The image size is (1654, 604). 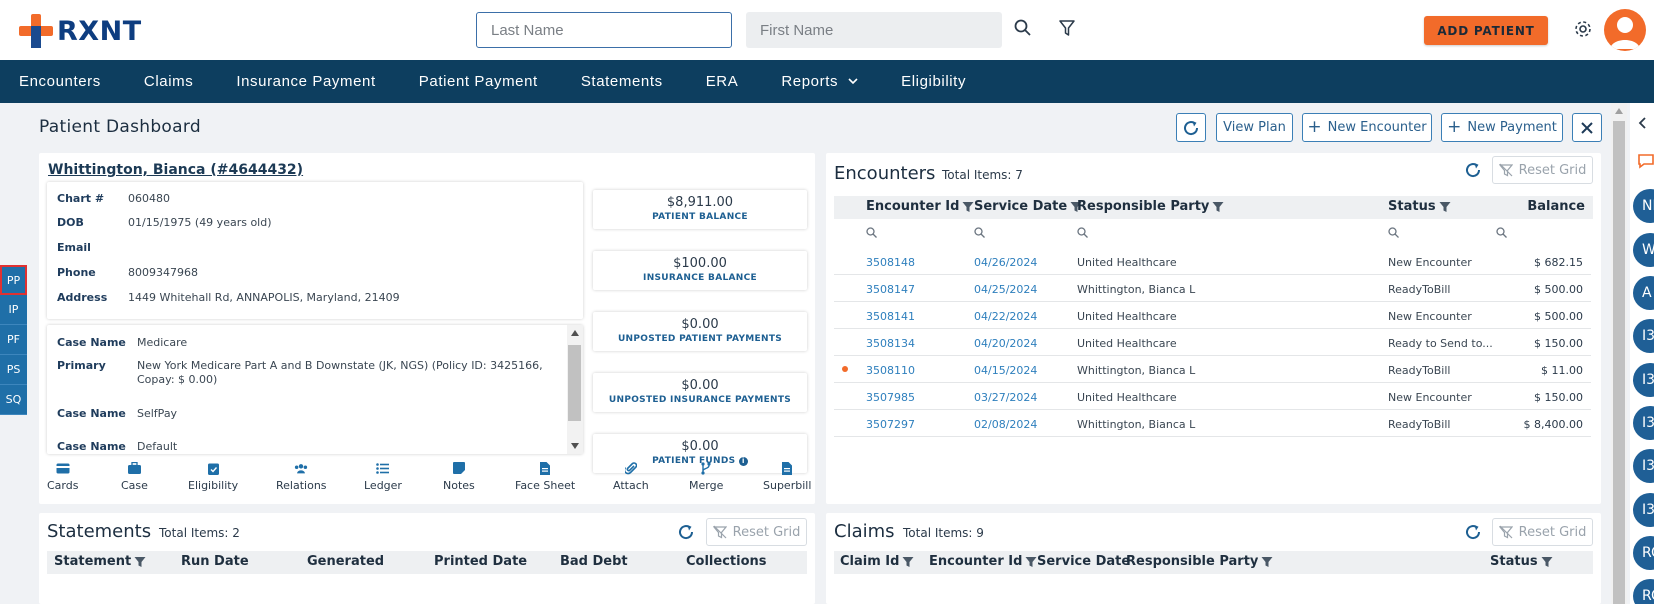 What do you see at coordinates (920, 206) in the screenshot?
I see `col-encounter-id: Encounter Id` at bounding box center [920, 206].